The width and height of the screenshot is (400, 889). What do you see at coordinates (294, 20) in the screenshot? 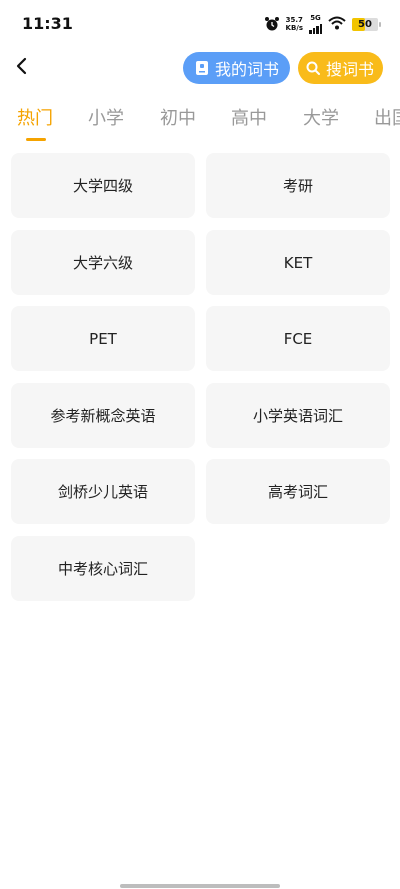
I see `network-speed-value: 35.7` at bounding box center [294, 20].